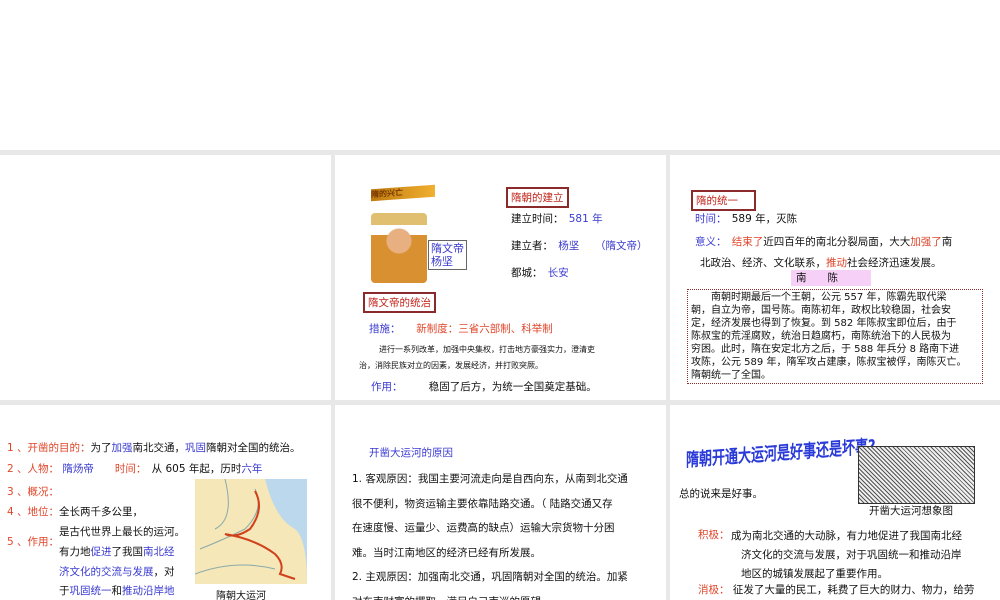 The width and height of the screenshot is (1000, 600). I want to click on chen-line: 朝，自立为帝，国号陈。南陈初年，政权比较稳固，社会安, so click(821, 310).